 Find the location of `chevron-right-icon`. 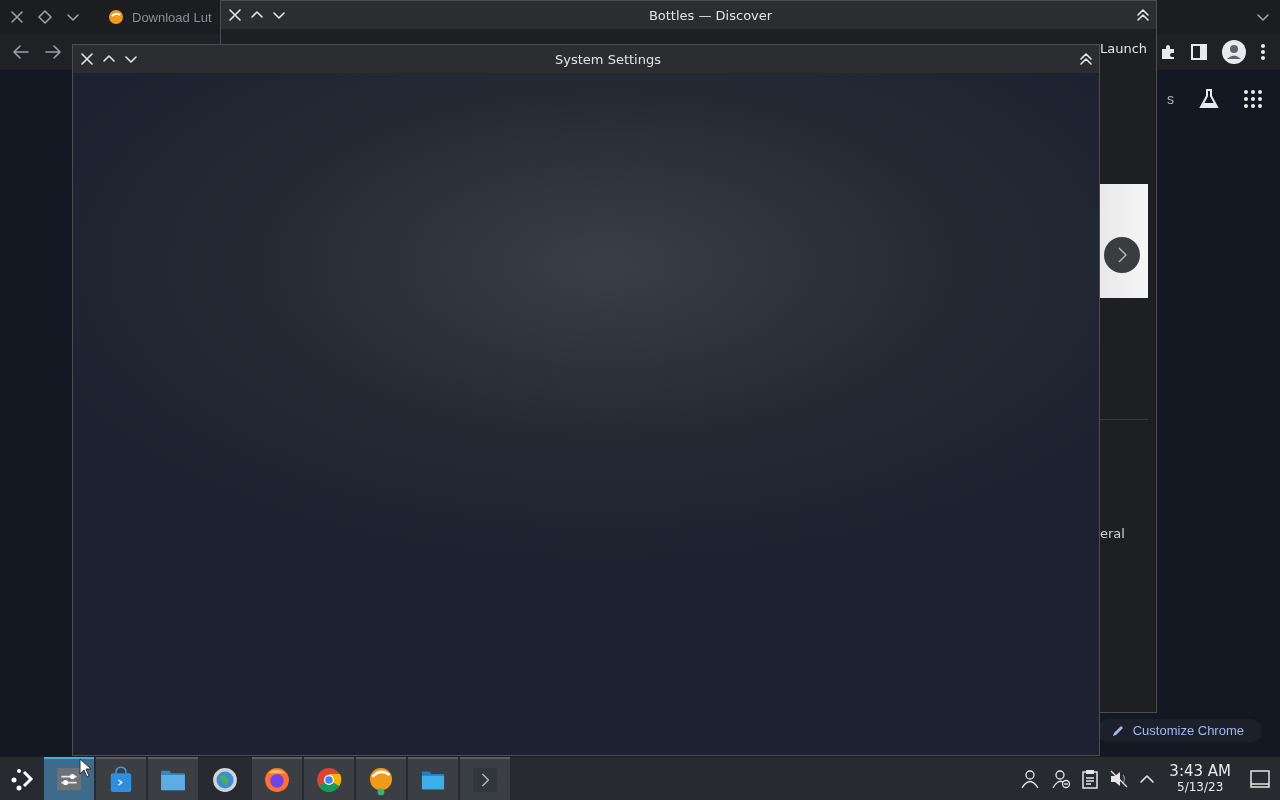

chevron-right-icon is located at coordinates (1122, 255).